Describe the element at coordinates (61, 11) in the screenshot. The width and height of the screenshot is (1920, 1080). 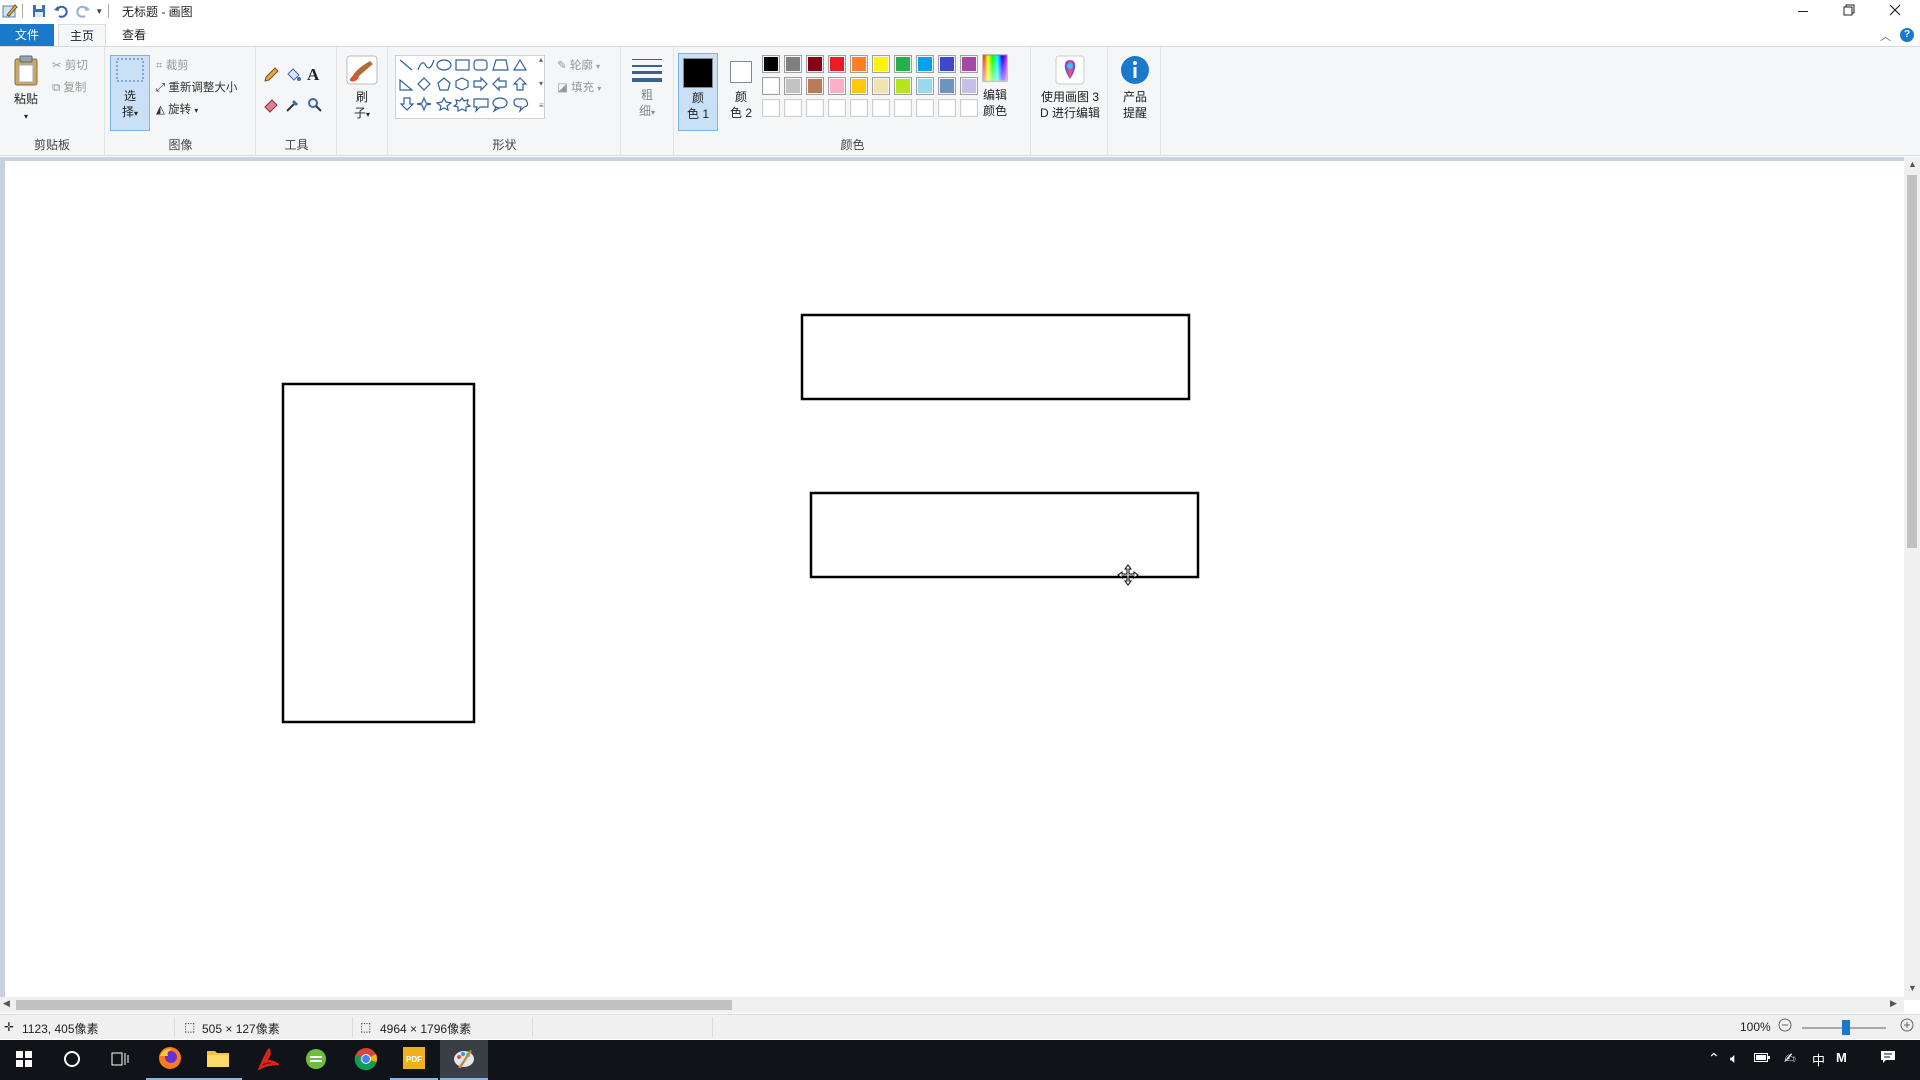
I see `undo-icon` at that location.